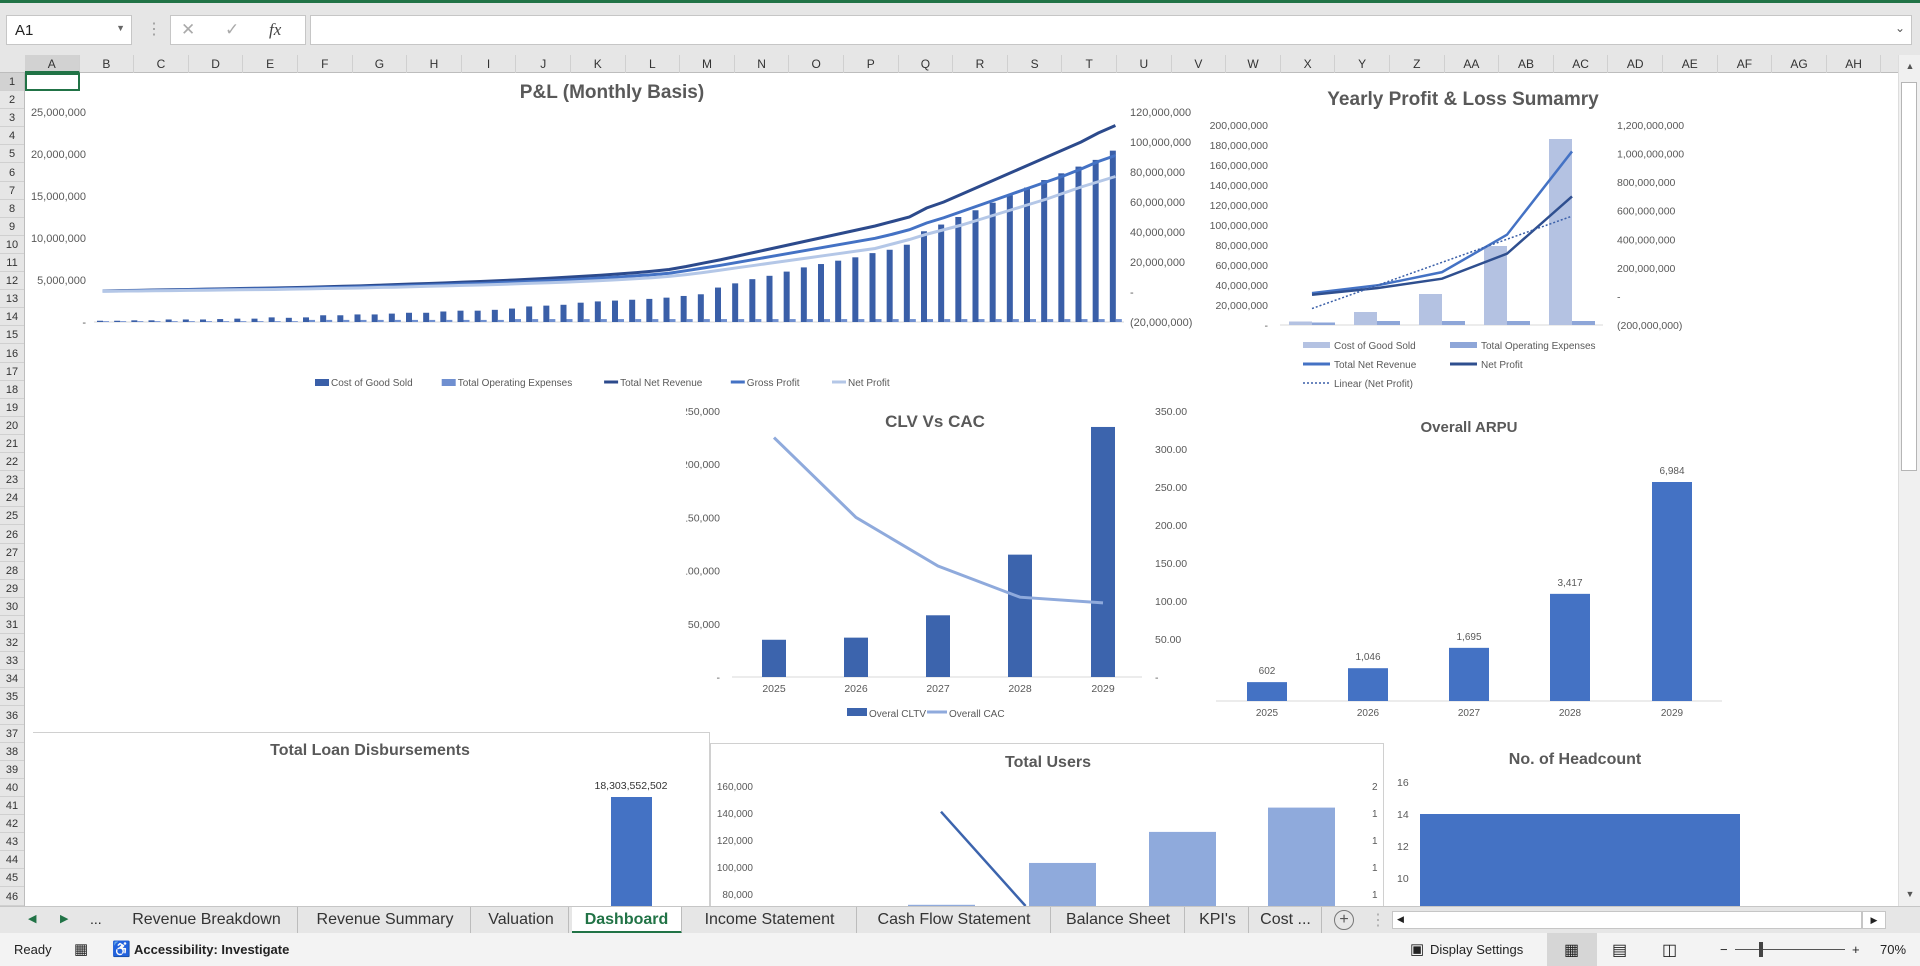 This screenshot has width=1920, height=966. What do you see at coordinates (12, 317) in the screenshot?
I see `row-header-14: 14` at bounding box center [12, 317].